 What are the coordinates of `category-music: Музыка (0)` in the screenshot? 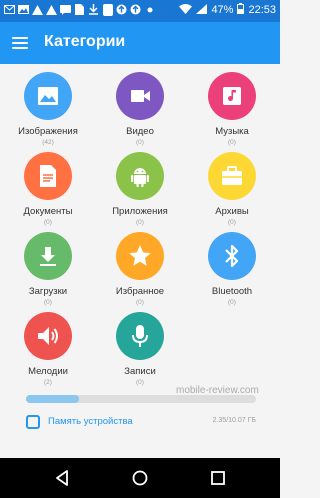 It's located at (232, 112).